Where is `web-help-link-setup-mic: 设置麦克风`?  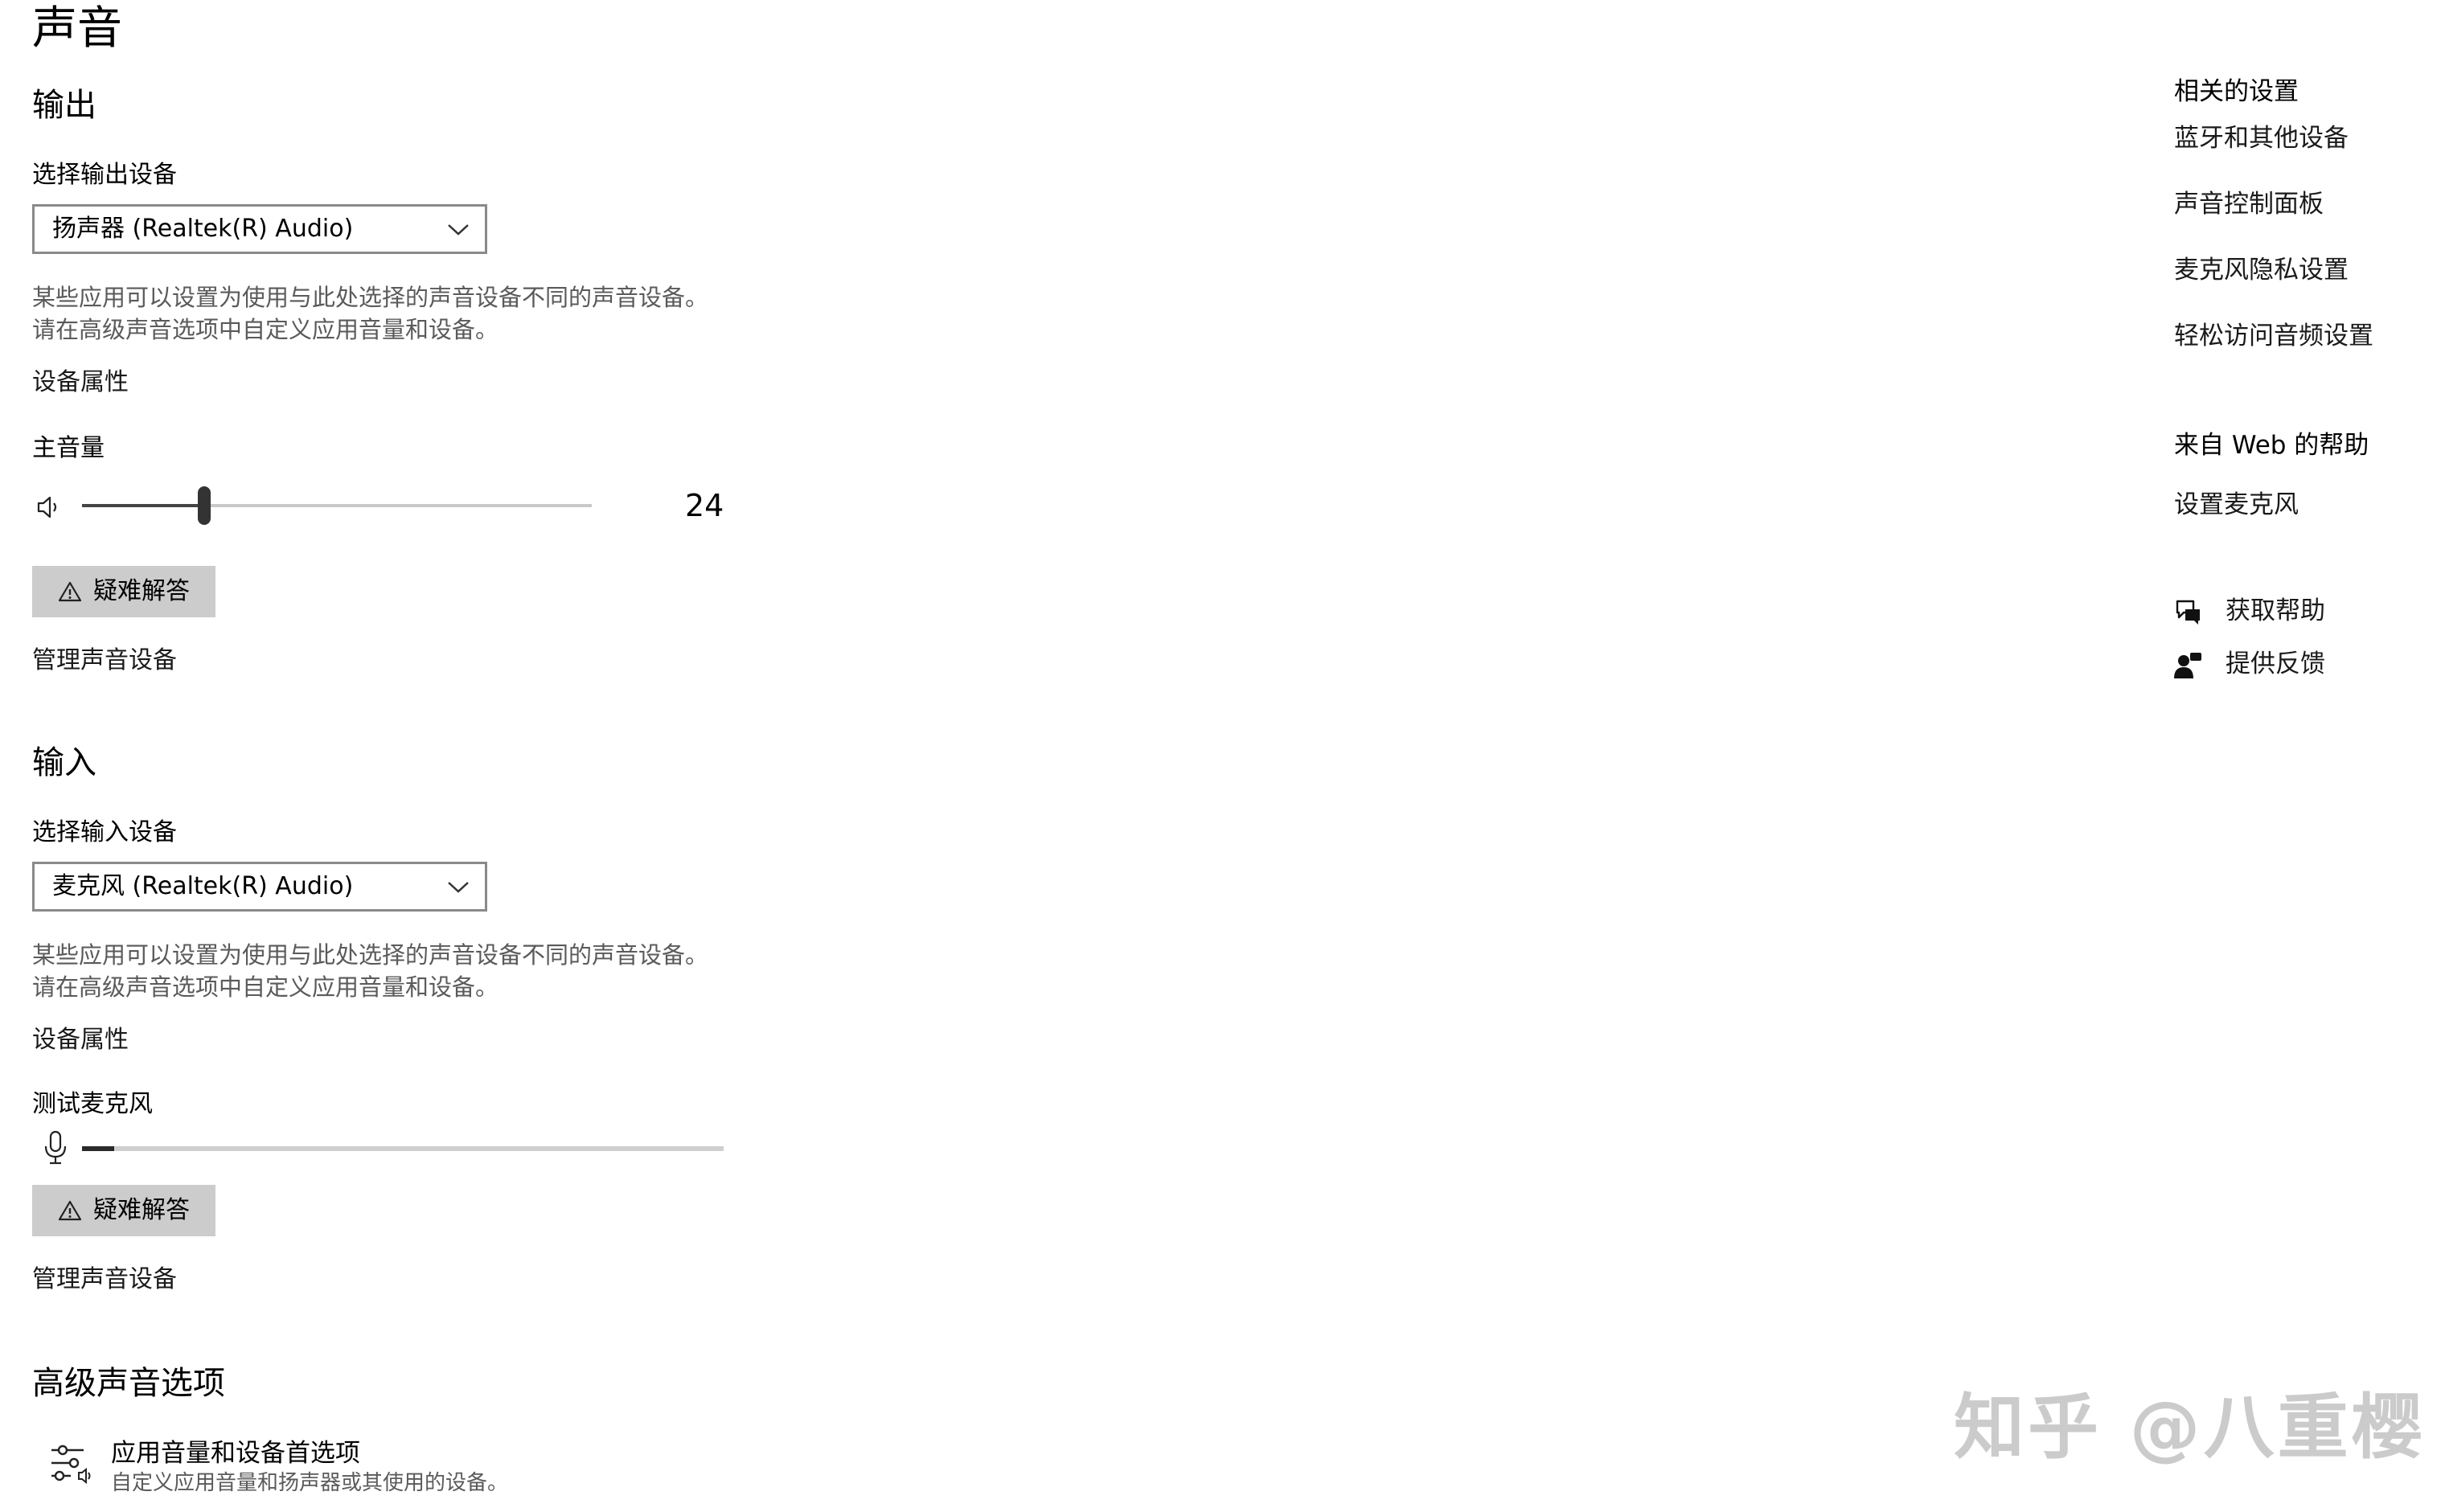
web-help-link-setup-mic: 设置麦克风 is located at coordinates (2236, 505).